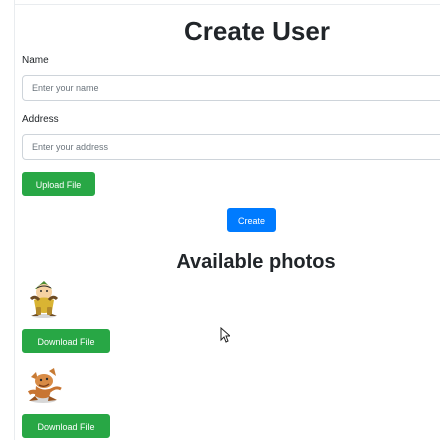  What do you see at coordinates (256, 262) in the screenshot?
I see `available-photos-heading: Available photos` at bounding box center [256, 262].